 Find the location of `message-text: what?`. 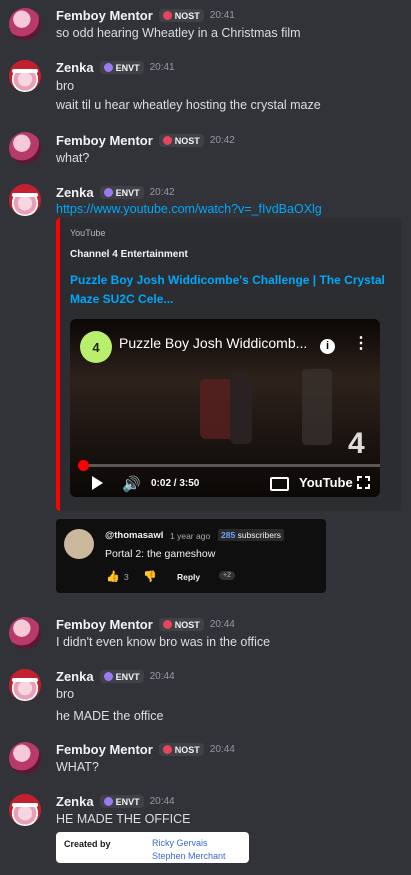

message-text: what? is located at coordinates (73, 158).